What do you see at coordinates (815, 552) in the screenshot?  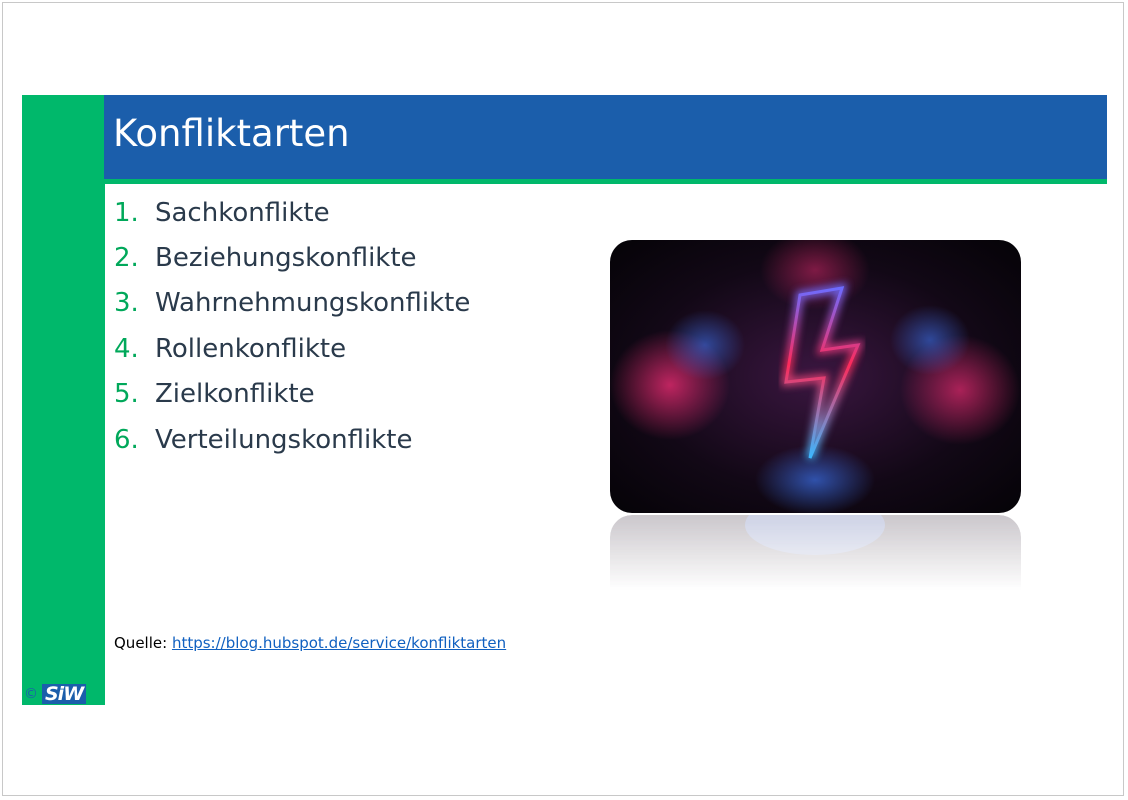 I see `lightning-image-reflection` at bounding box center [815, 552].